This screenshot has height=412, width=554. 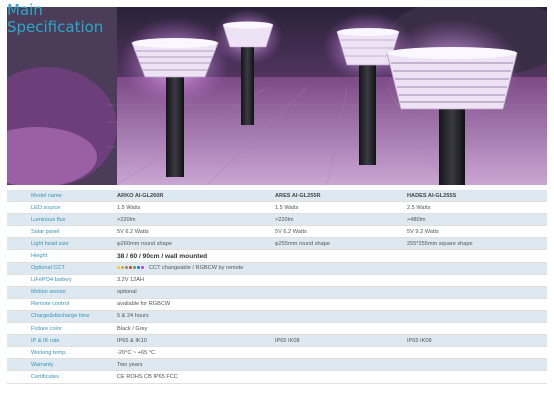 I want to click on table-row: Charge&discharge time 5 & 24 hours, so click(x=277, y=317).